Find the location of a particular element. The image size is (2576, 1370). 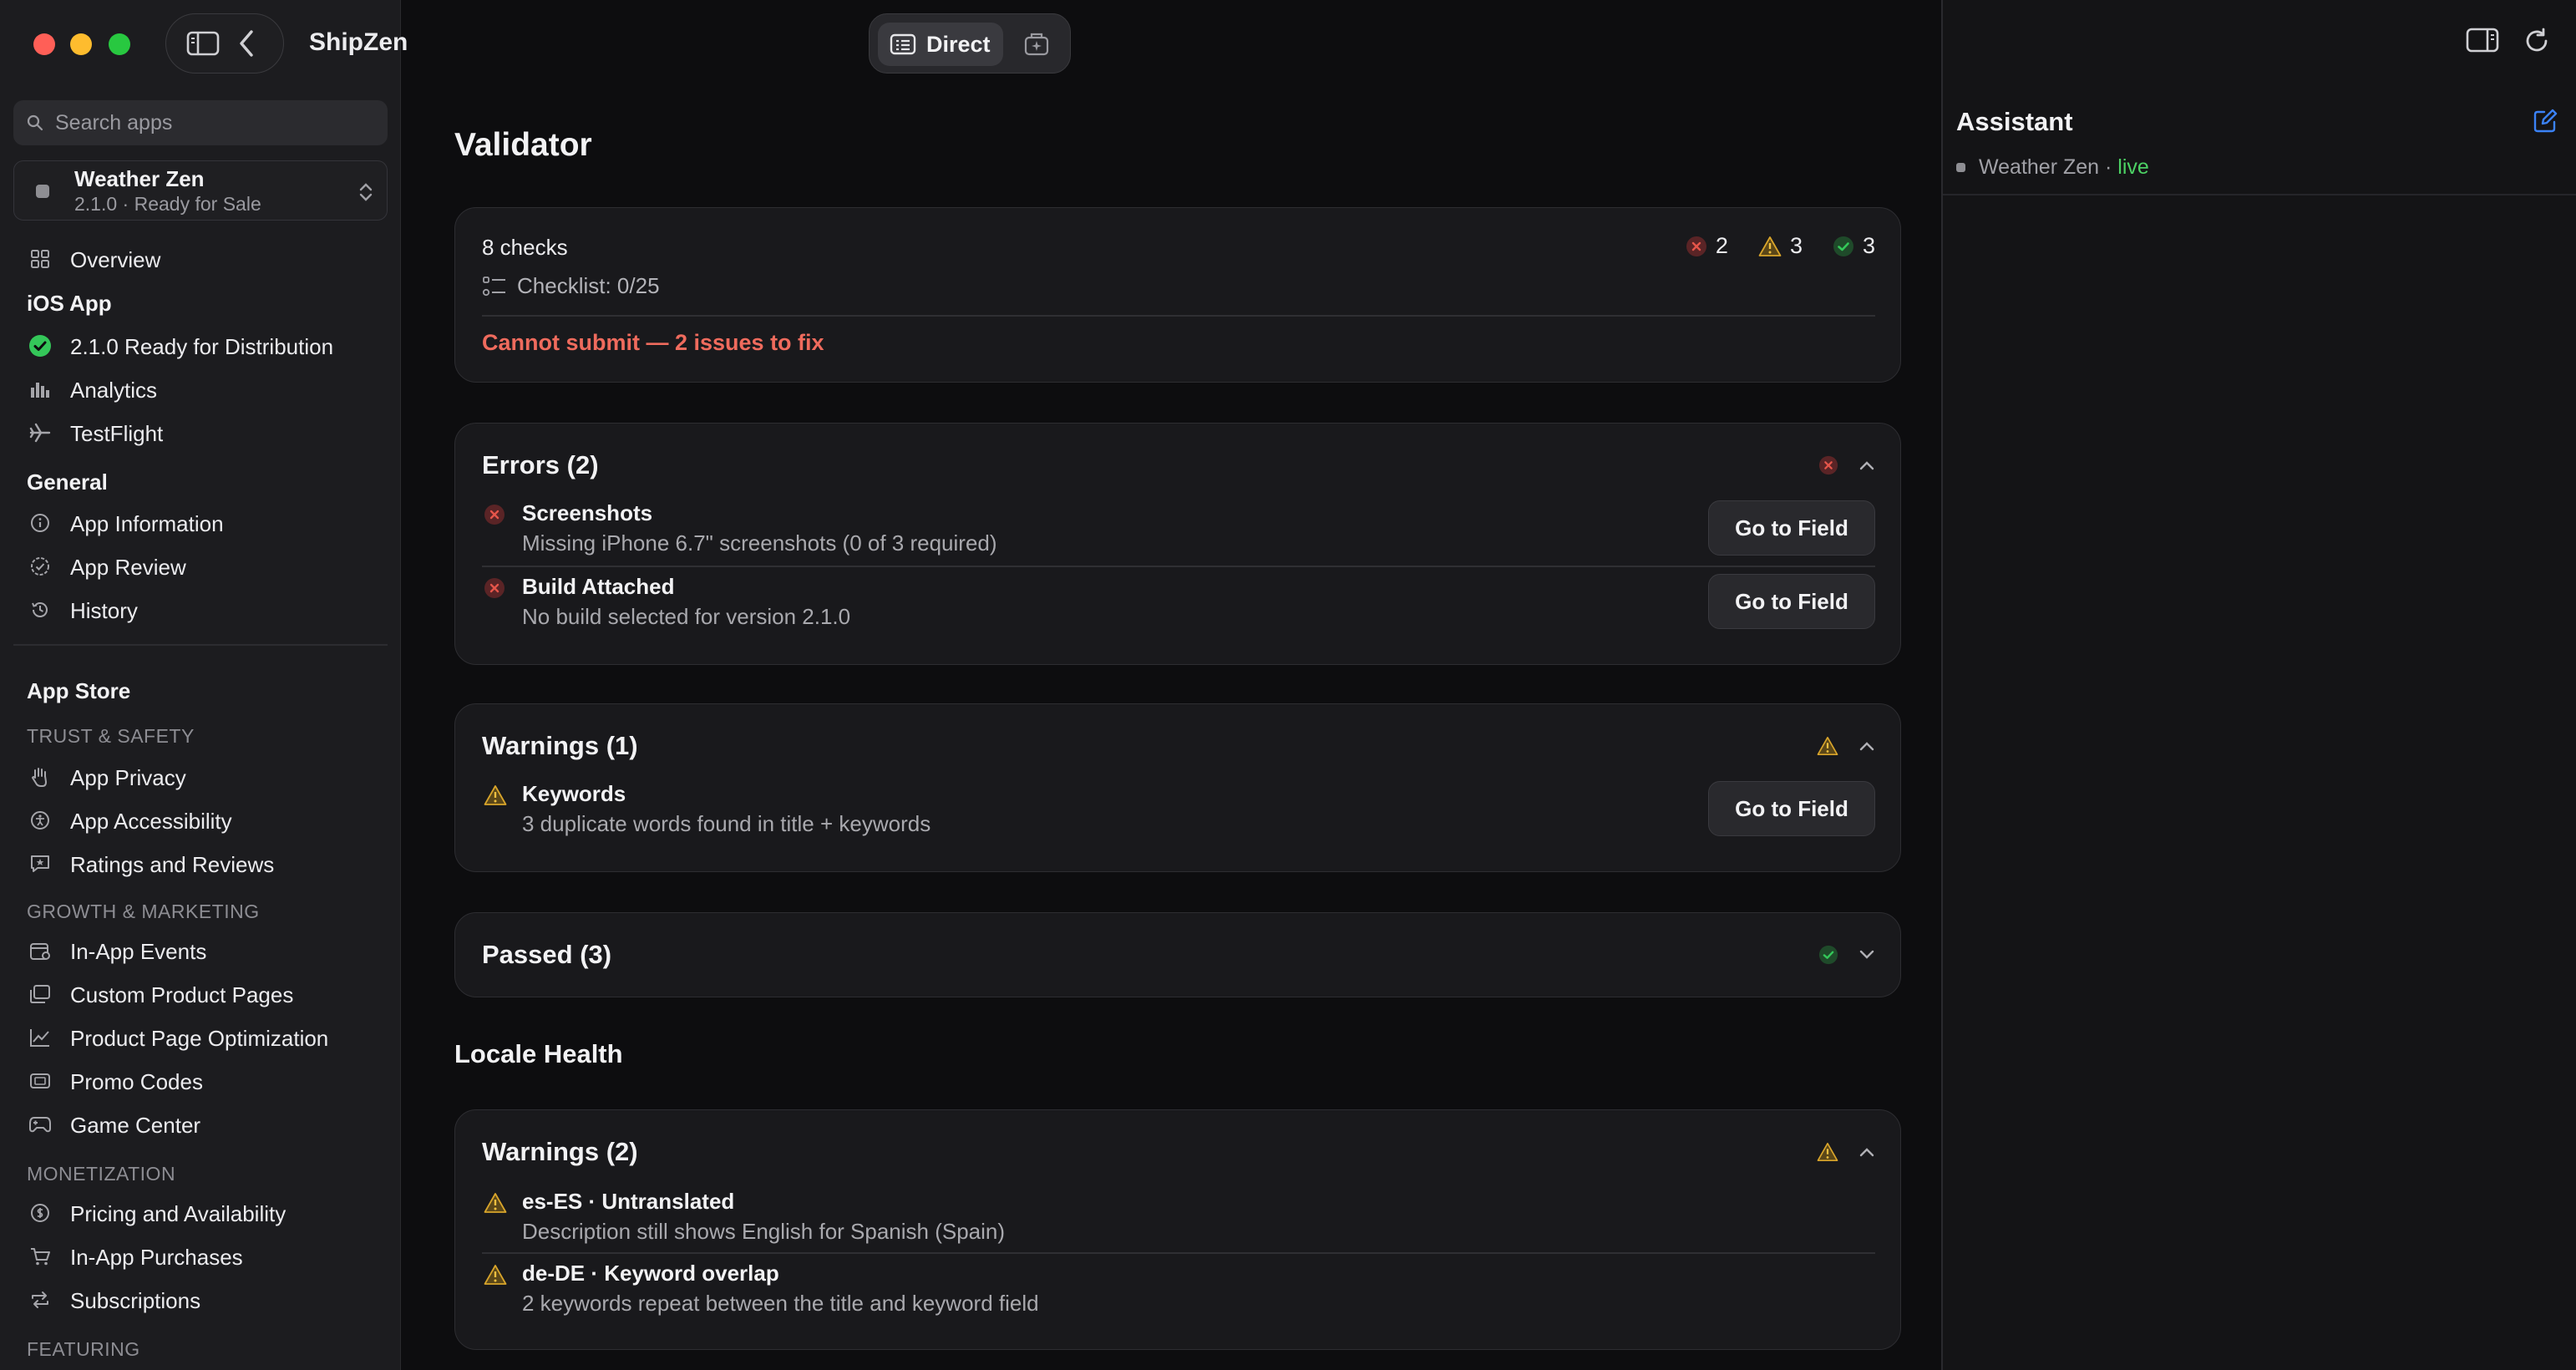

history-icon is located at coordinates (40, 610).